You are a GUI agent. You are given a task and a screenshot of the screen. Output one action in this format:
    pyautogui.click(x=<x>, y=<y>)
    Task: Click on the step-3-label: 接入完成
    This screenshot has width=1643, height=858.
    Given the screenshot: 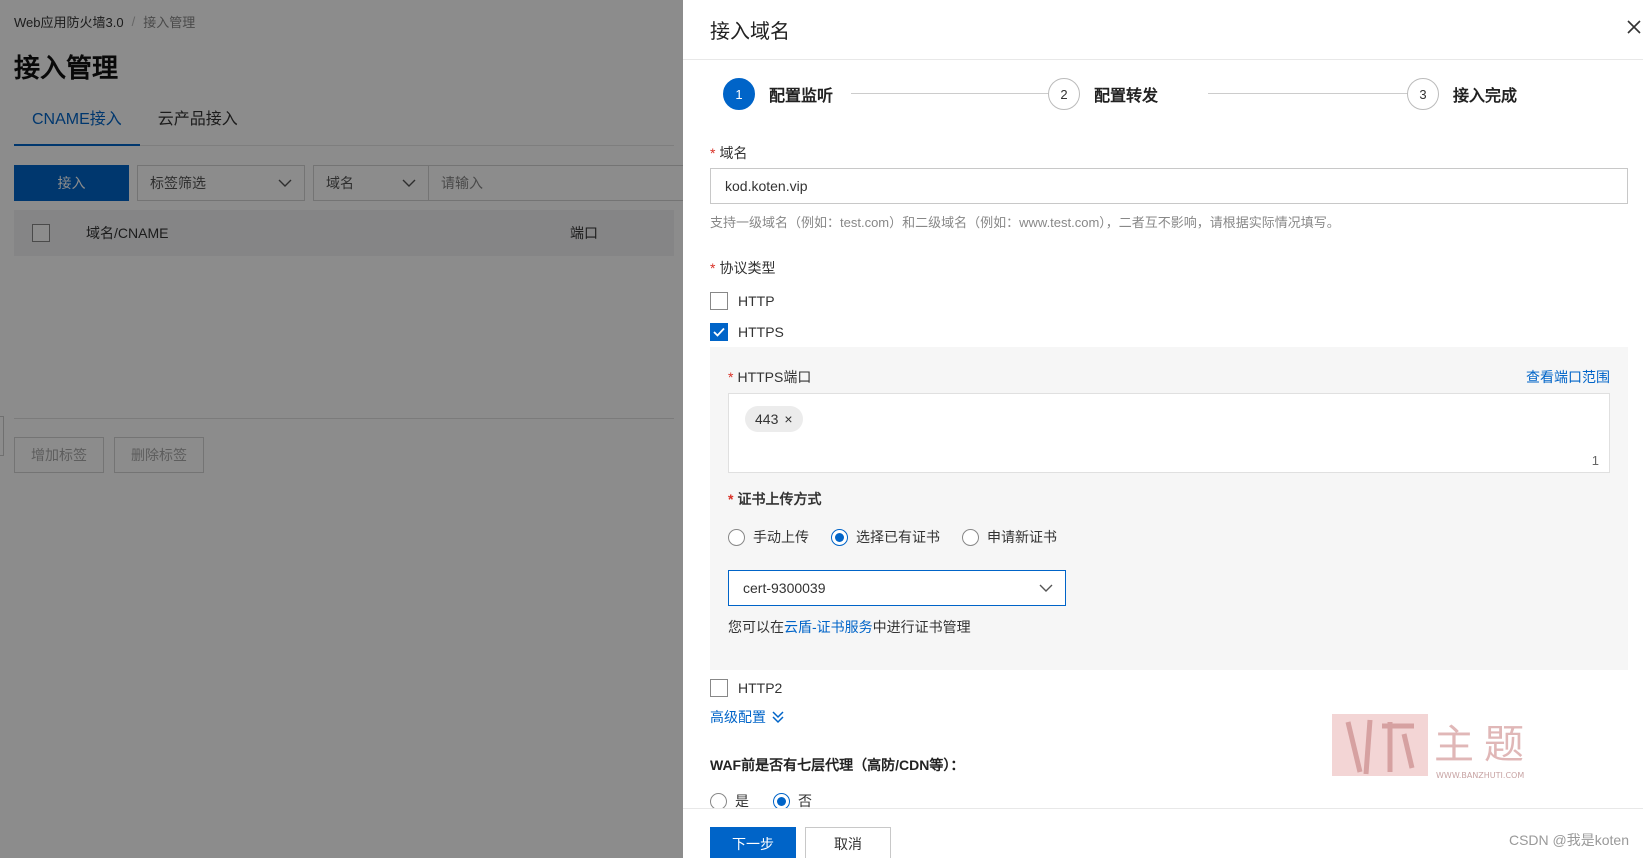 What is the action you would take?
    pyautogui.click(x=1485, y=96)
    